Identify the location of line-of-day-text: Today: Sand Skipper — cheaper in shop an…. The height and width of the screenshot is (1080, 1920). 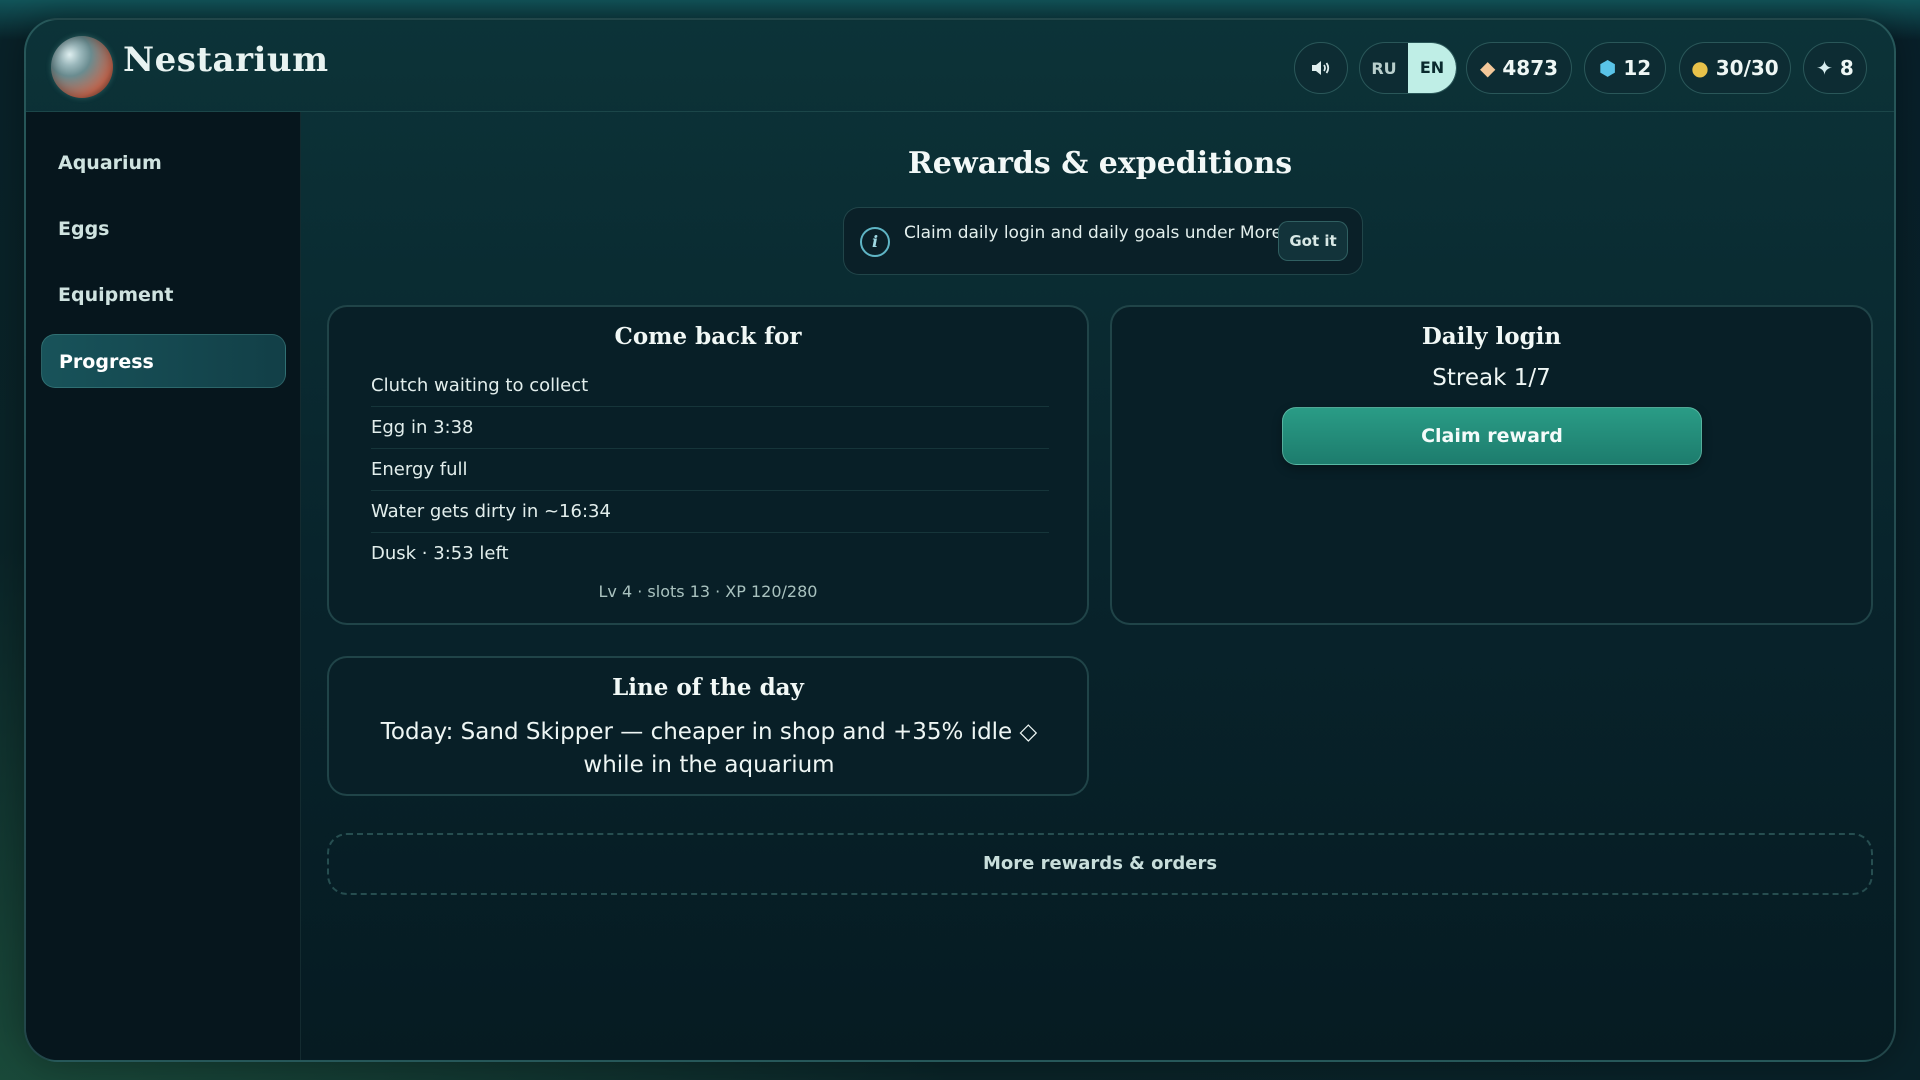
(709, 748).